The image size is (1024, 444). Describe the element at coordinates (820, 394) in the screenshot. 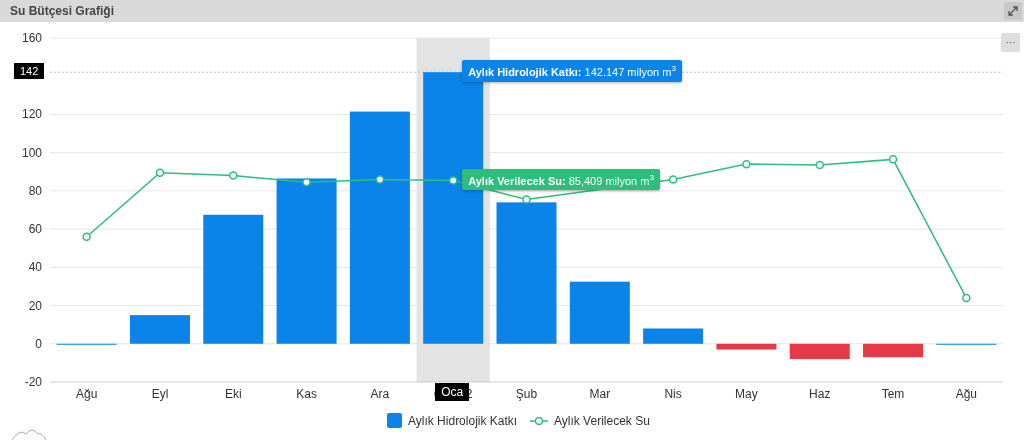

I see `x-axis-label: Haz` at that location.